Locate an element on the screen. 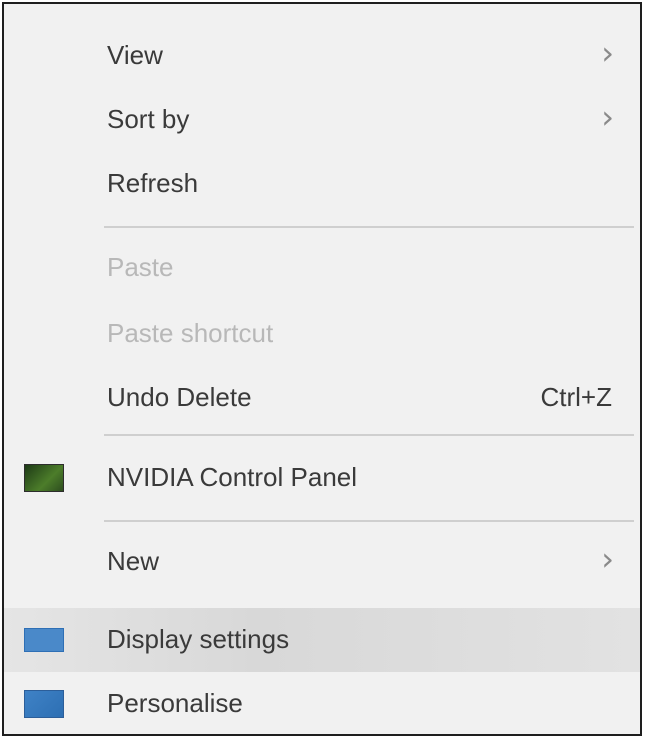  menu-item-label: View is located at coordinates (135, 55).